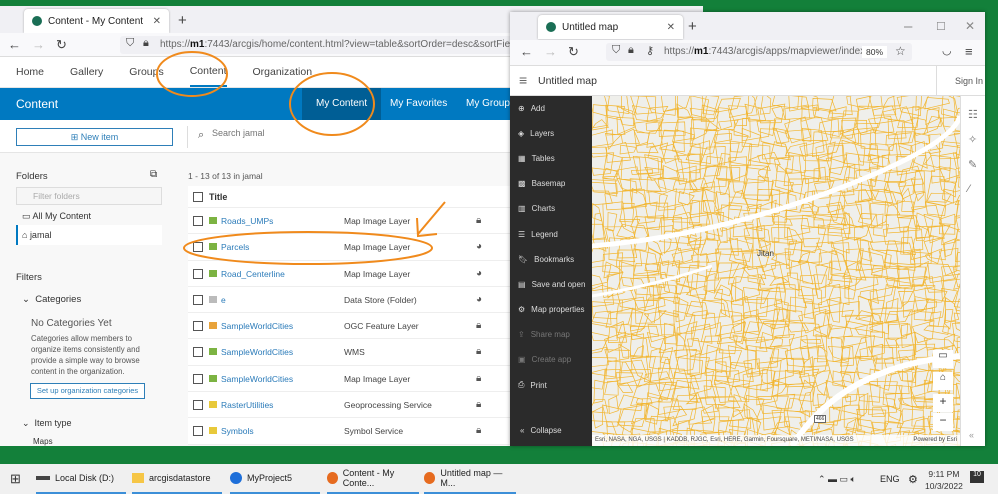  What do you see at coordinates (522, 284) in the screenshot?
I see `save-icon: ▤` at bounding box center [522, 284].